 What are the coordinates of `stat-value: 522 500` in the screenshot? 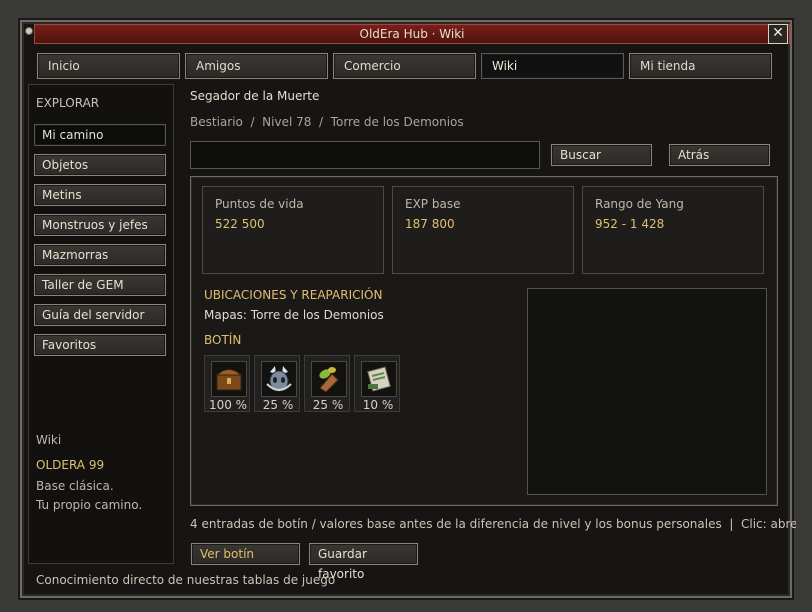 It's located at (240, 224).